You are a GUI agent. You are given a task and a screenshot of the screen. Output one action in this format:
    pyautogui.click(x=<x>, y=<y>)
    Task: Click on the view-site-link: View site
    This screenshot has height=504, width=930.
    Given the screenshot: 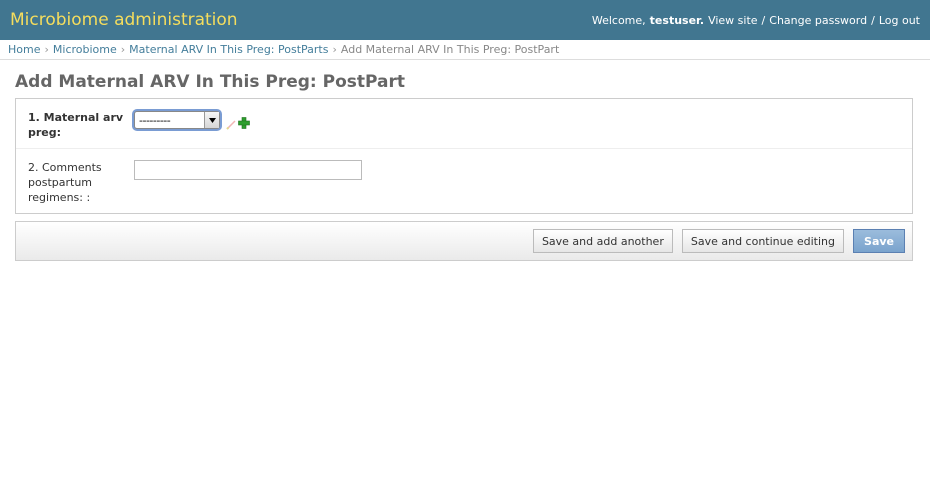 What is the action you would take?
    pyautogui.click(x=732, y=20)
    